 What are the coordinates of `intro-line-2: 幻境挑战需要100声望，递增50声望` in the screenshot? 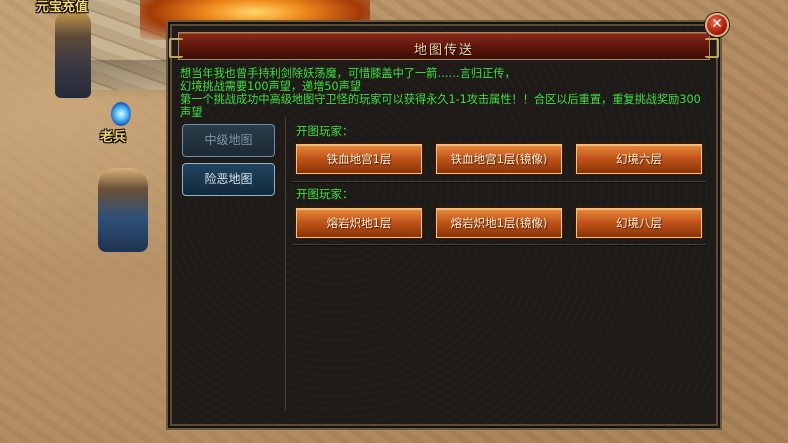 It's located at (271, 86).